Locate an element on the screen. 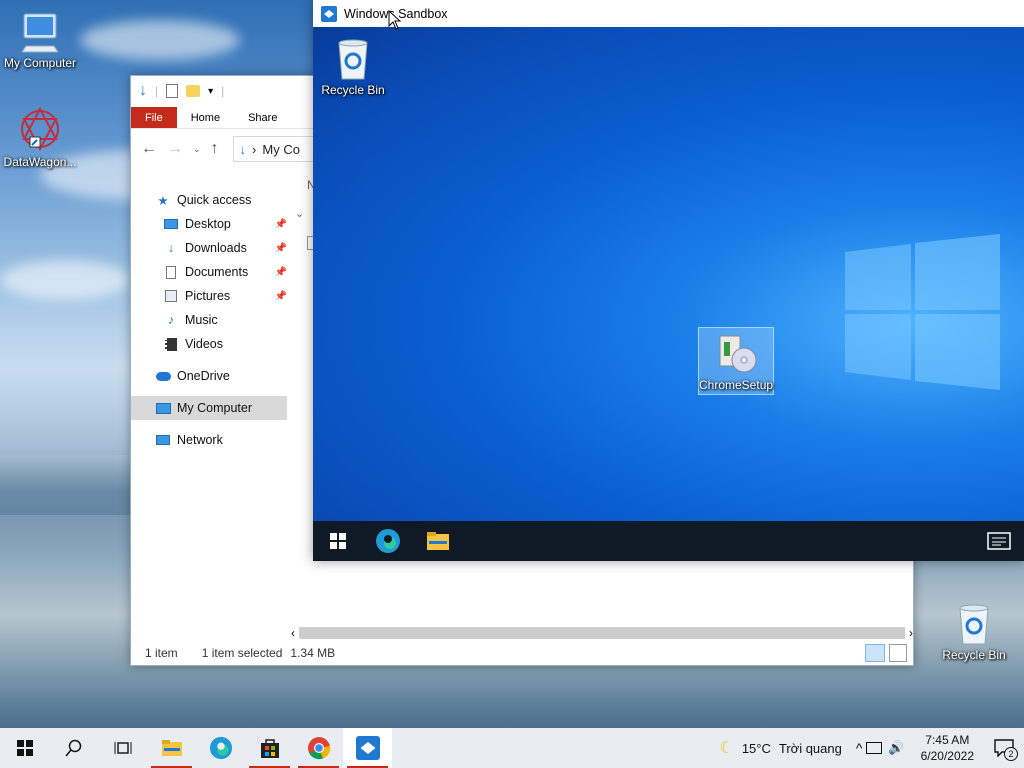 The image size is (1024, 768). sandbox-titlebar: Windows Sandbox is located at coordinates (668, 13).